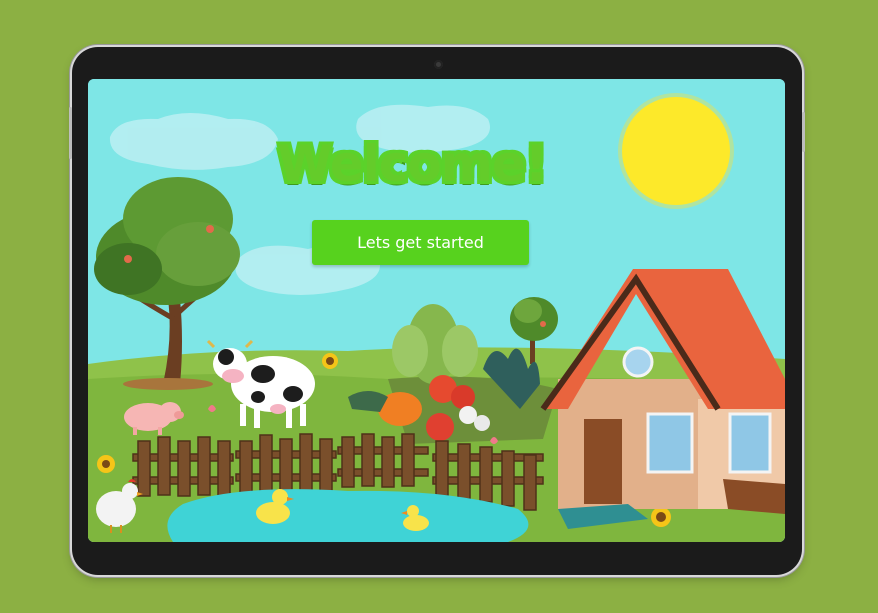 This screenshot has height=613, width=878. What do you see at coordinates (70, 133) in the screenshot?
I see `volume-button` at bounding box center [70, 133].